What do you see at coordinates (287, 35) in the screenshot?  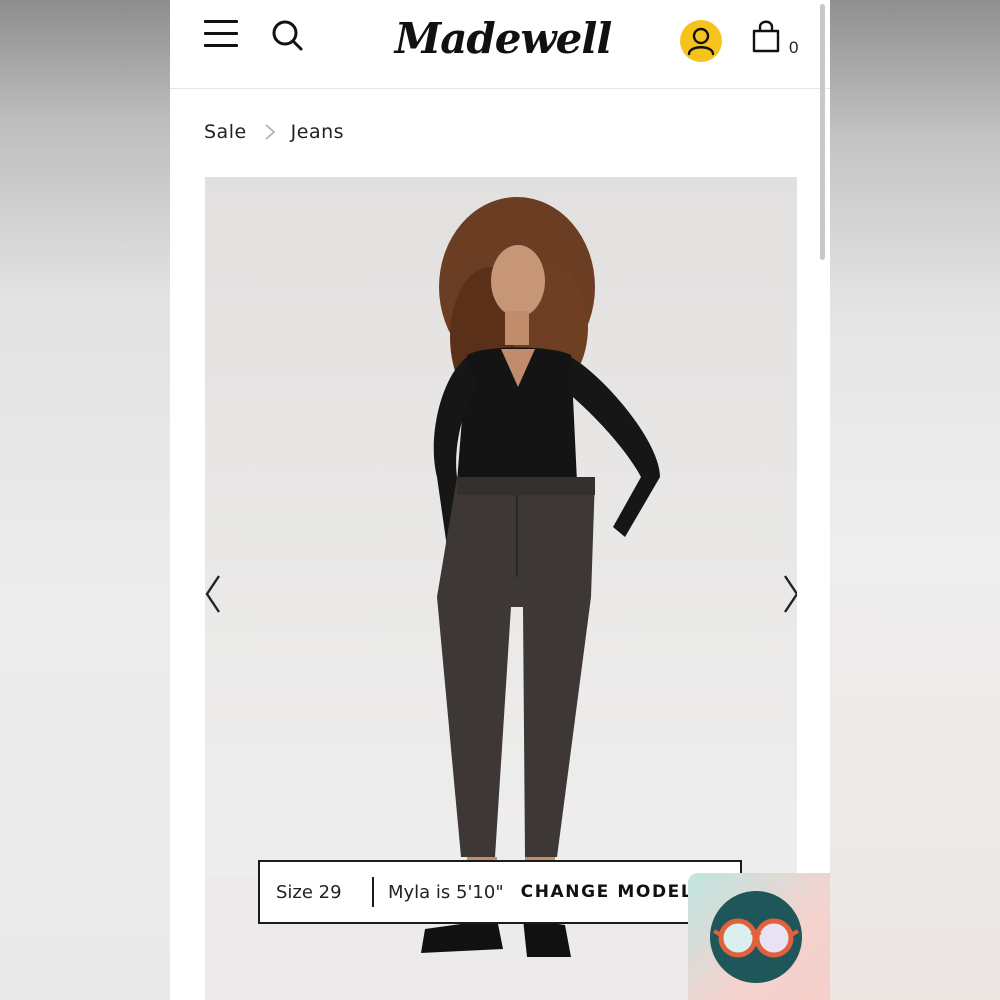 I see `search-icon` at bounding box center [287, 35].